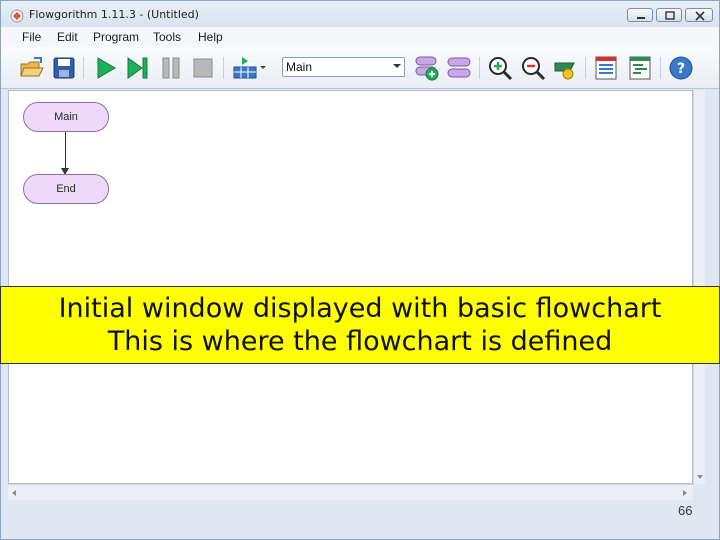 The height and width of the screenshot is (540, 720). What do you see at coordinates (564, 71) in the screenshot?
I see `style-icon` at bounding box center [564, 71].